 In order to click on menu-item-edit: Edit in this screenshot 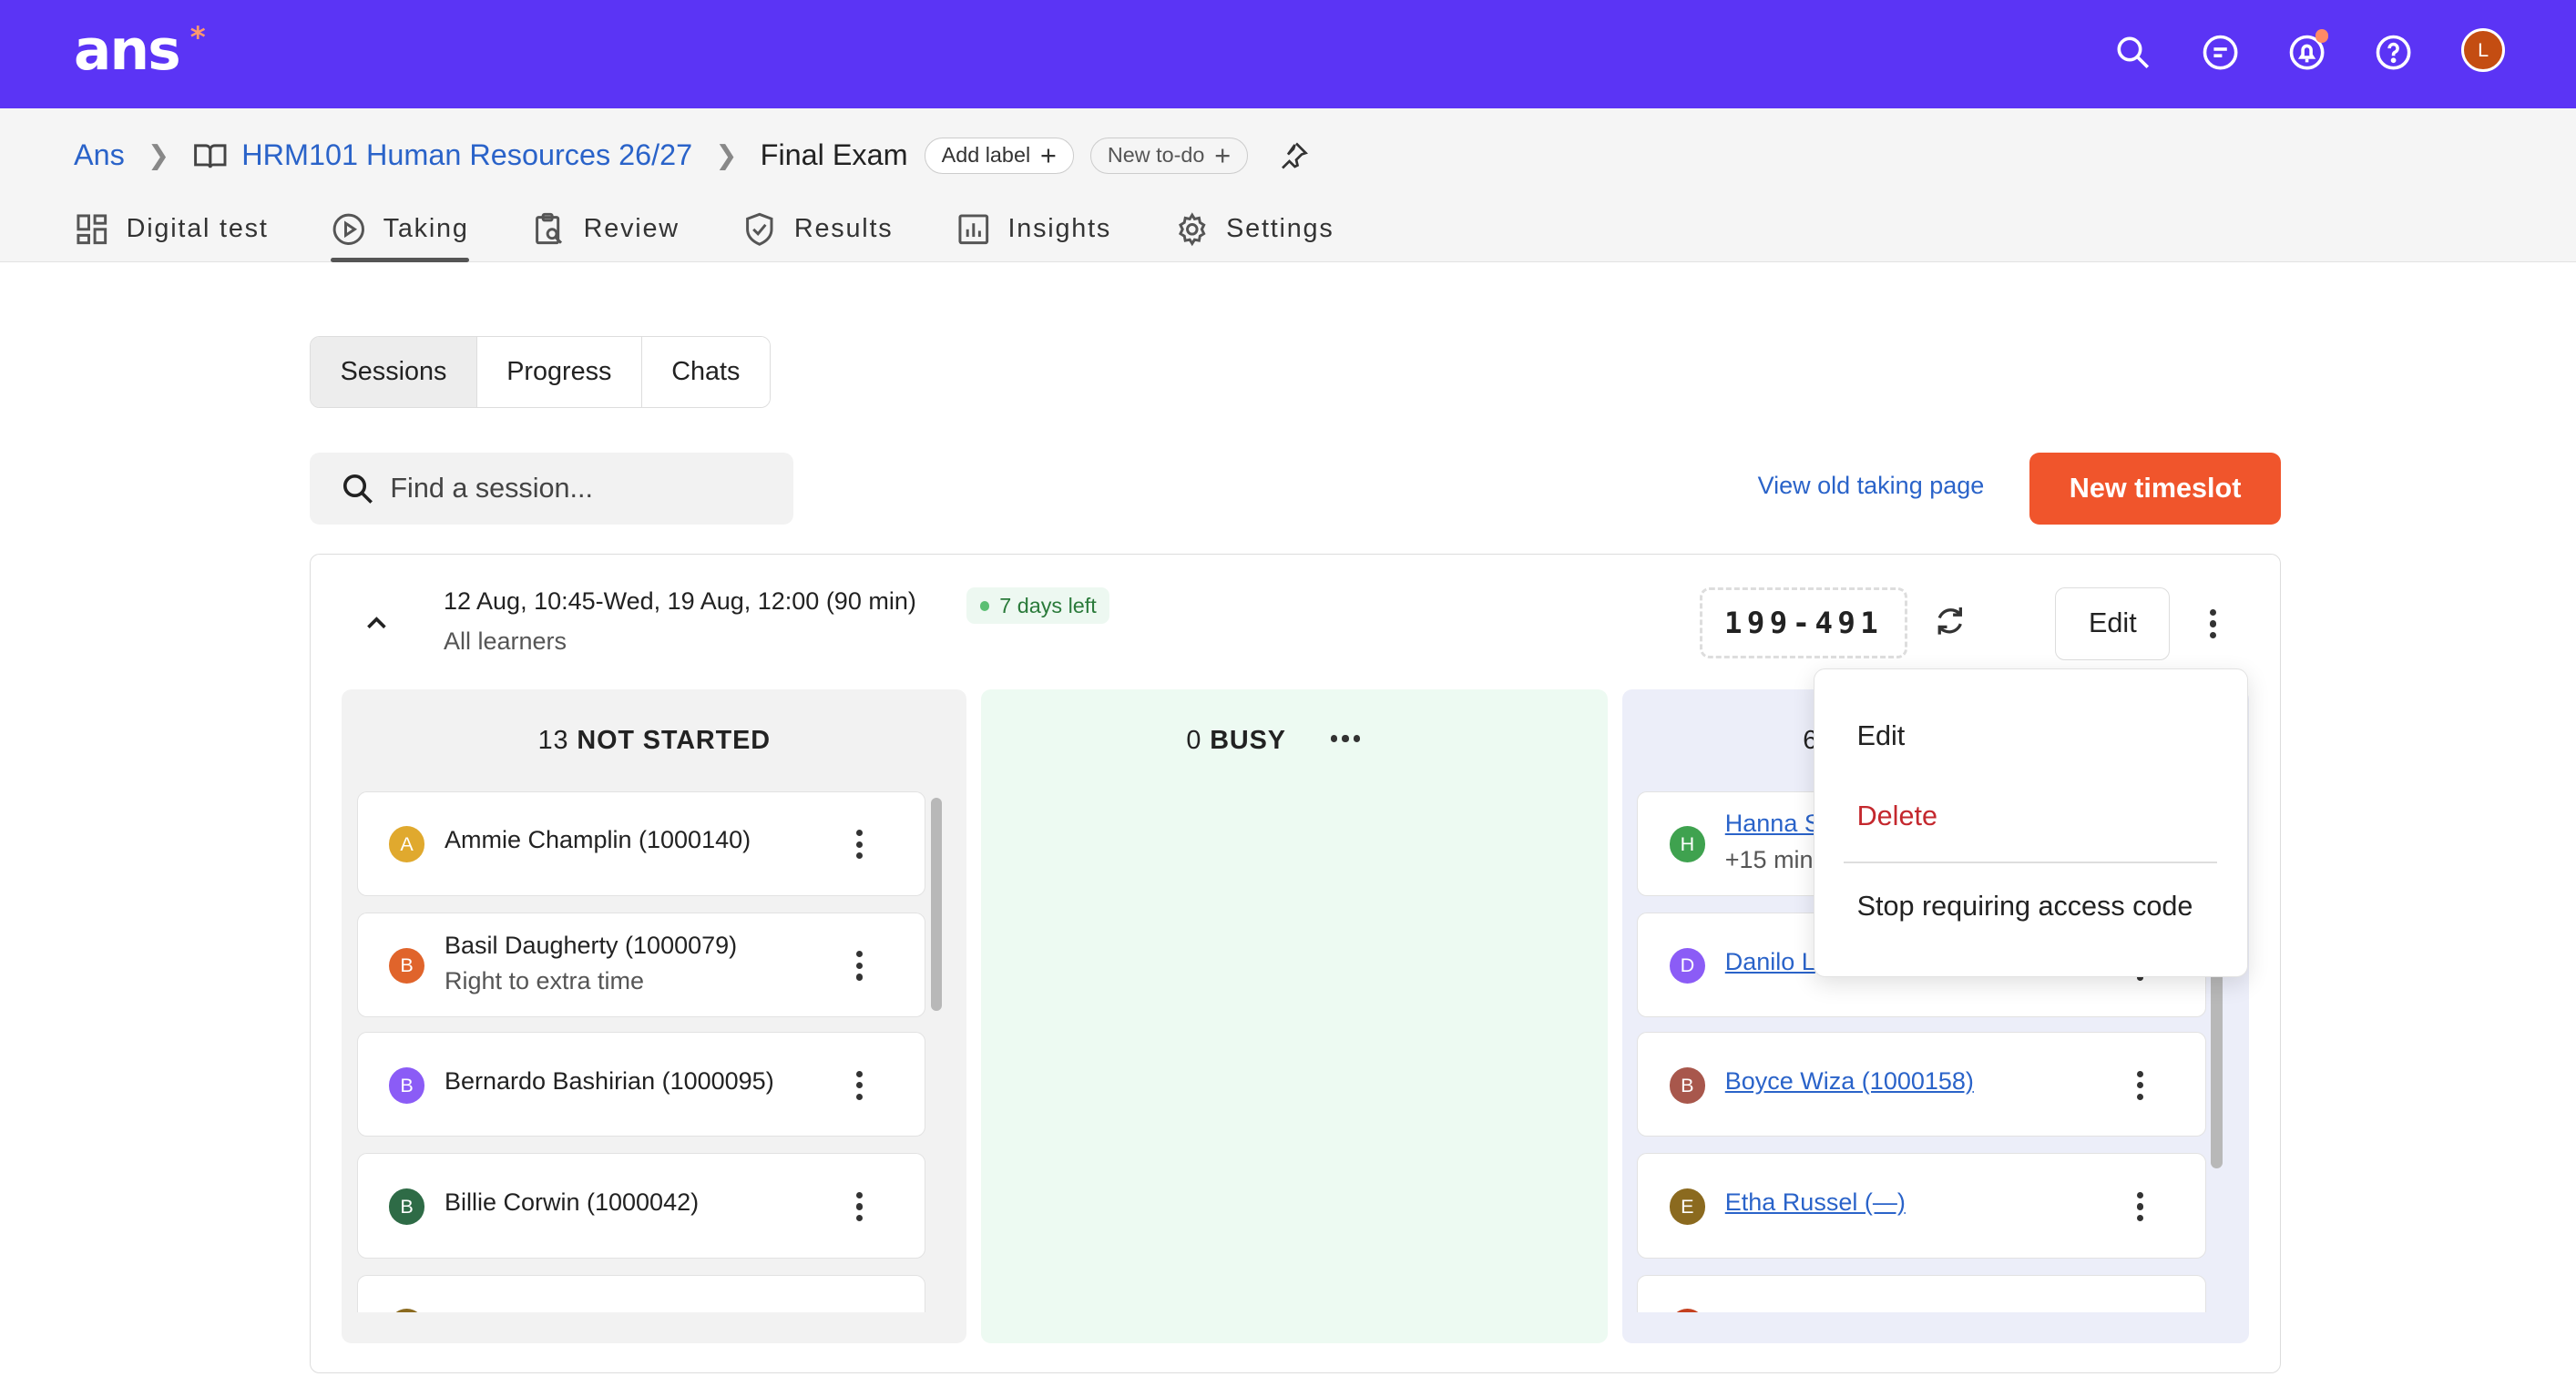, I will do `click(1881, 736)`.